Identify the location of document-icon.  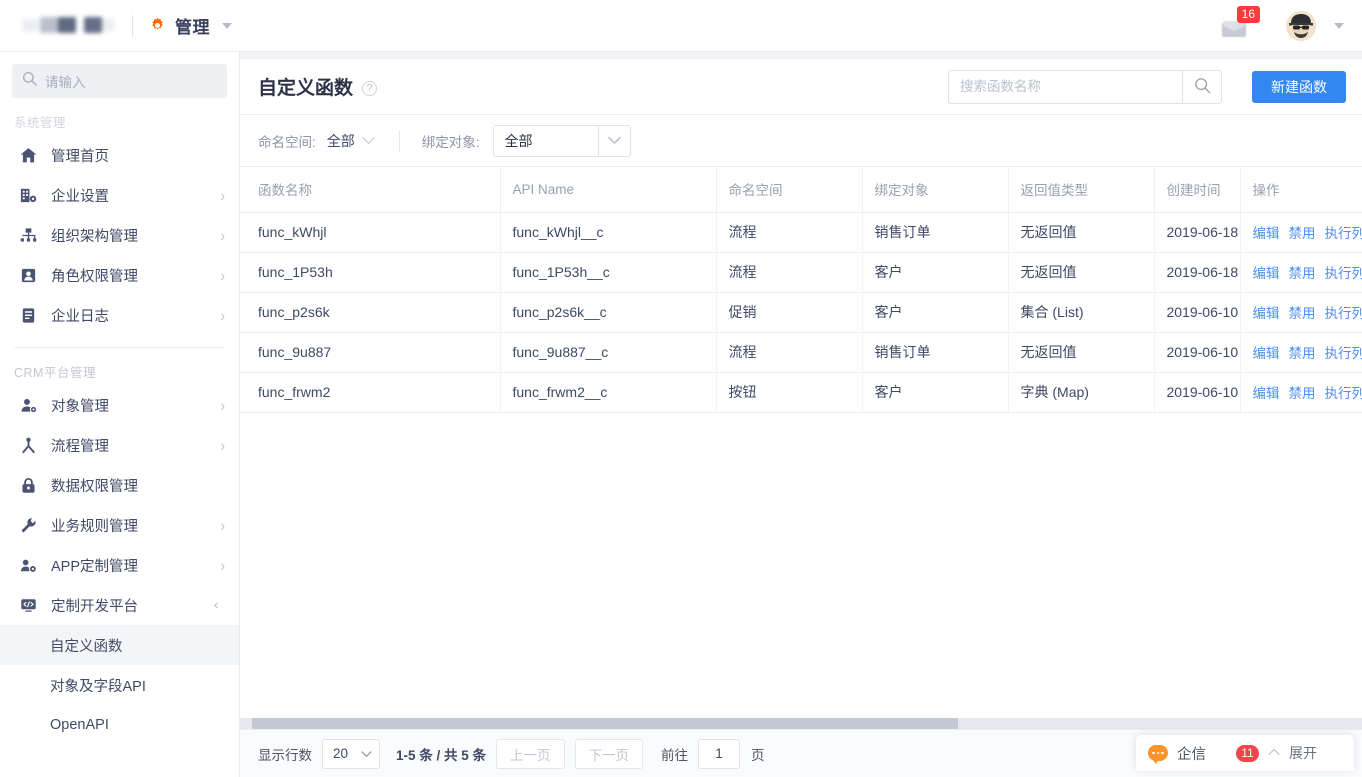
(28, 315).